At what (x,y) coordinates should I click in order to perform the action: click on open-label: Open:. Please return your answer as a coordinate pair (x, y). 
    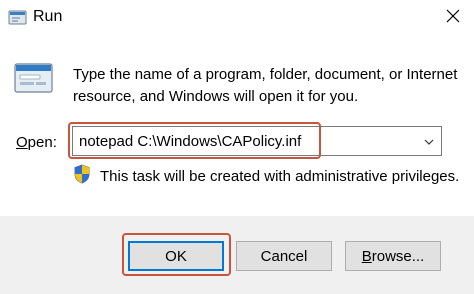
    Looking at the image, I should click on (36, 142).